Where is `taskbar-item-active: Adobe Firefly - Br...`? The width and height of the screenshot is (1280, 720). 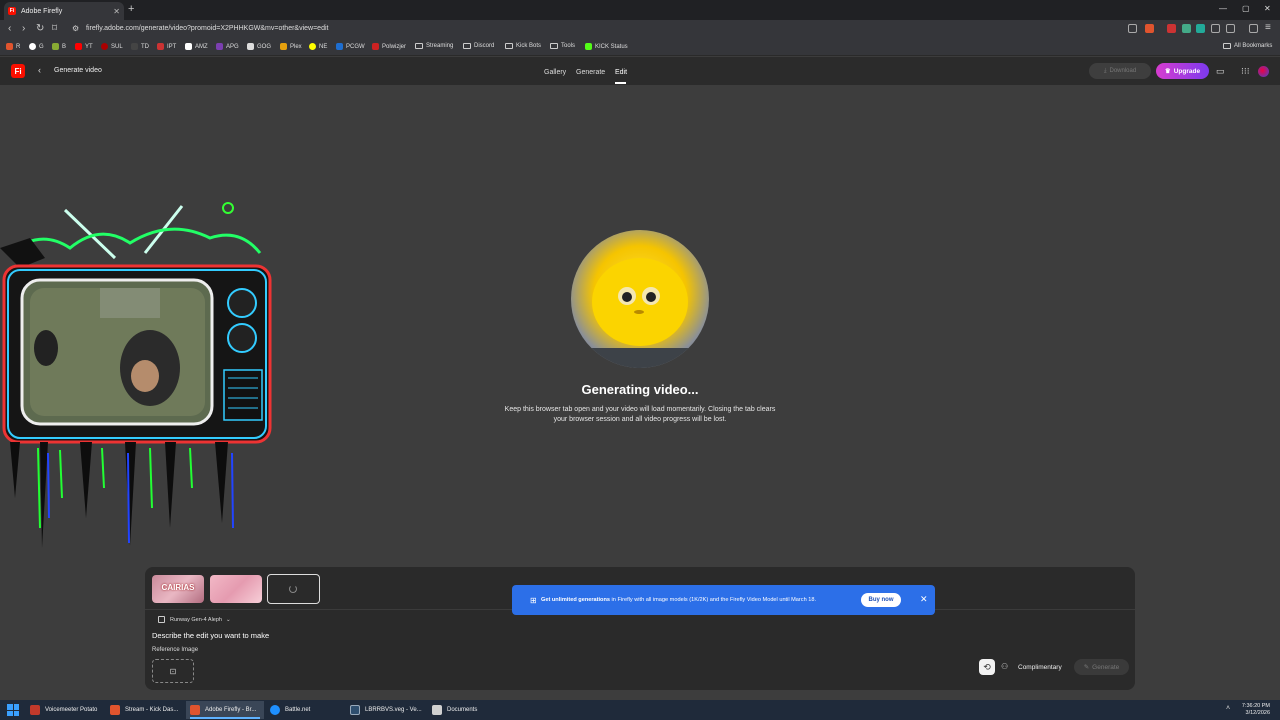 taskbar-item-active: Adobe Firefly - Br... is located at coordinates (225, 710).